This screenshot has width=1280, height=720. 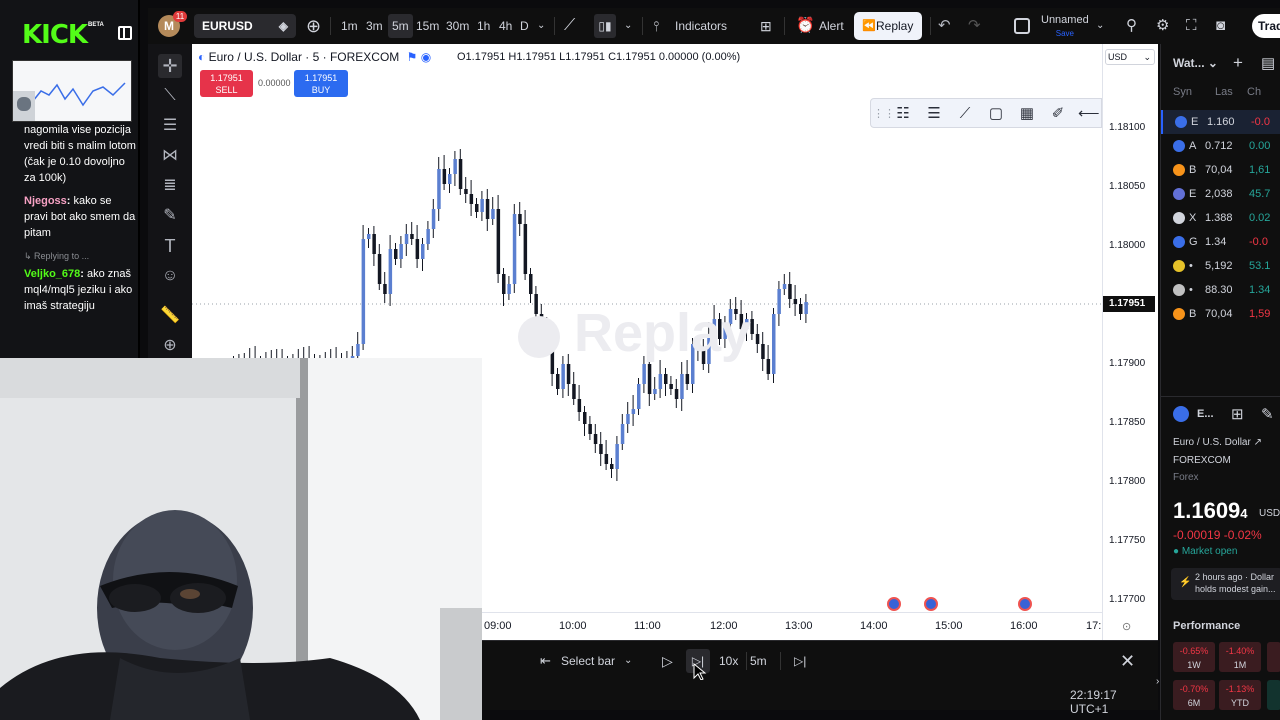 What do you see at coordinates (170, 96) in the screenshot?
I see `trend-line-icon: ⟍` at bounding box center [170, 96].